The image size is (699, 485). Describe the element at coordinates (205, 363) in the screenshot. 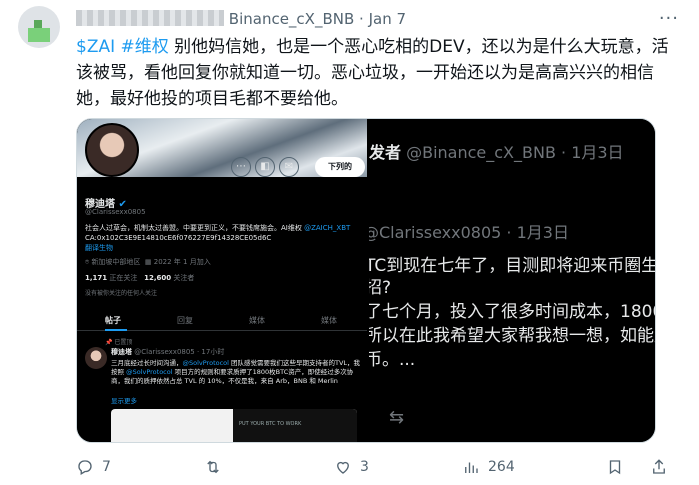

I see `inner-tweet-mention-1: @SolvProtocol` at that location.